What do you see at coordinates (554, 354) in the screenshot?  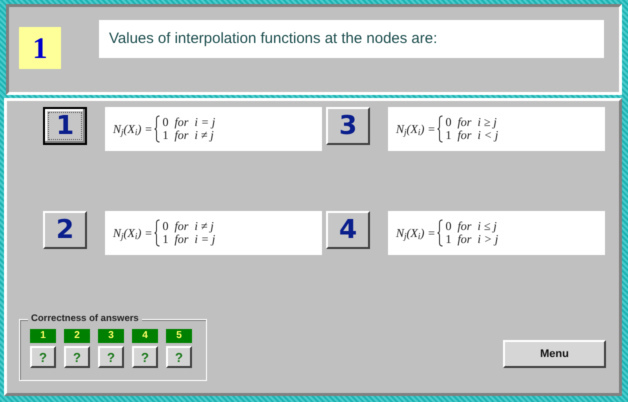 I see `menu-button: Menu` at bounding box center [554, 354].